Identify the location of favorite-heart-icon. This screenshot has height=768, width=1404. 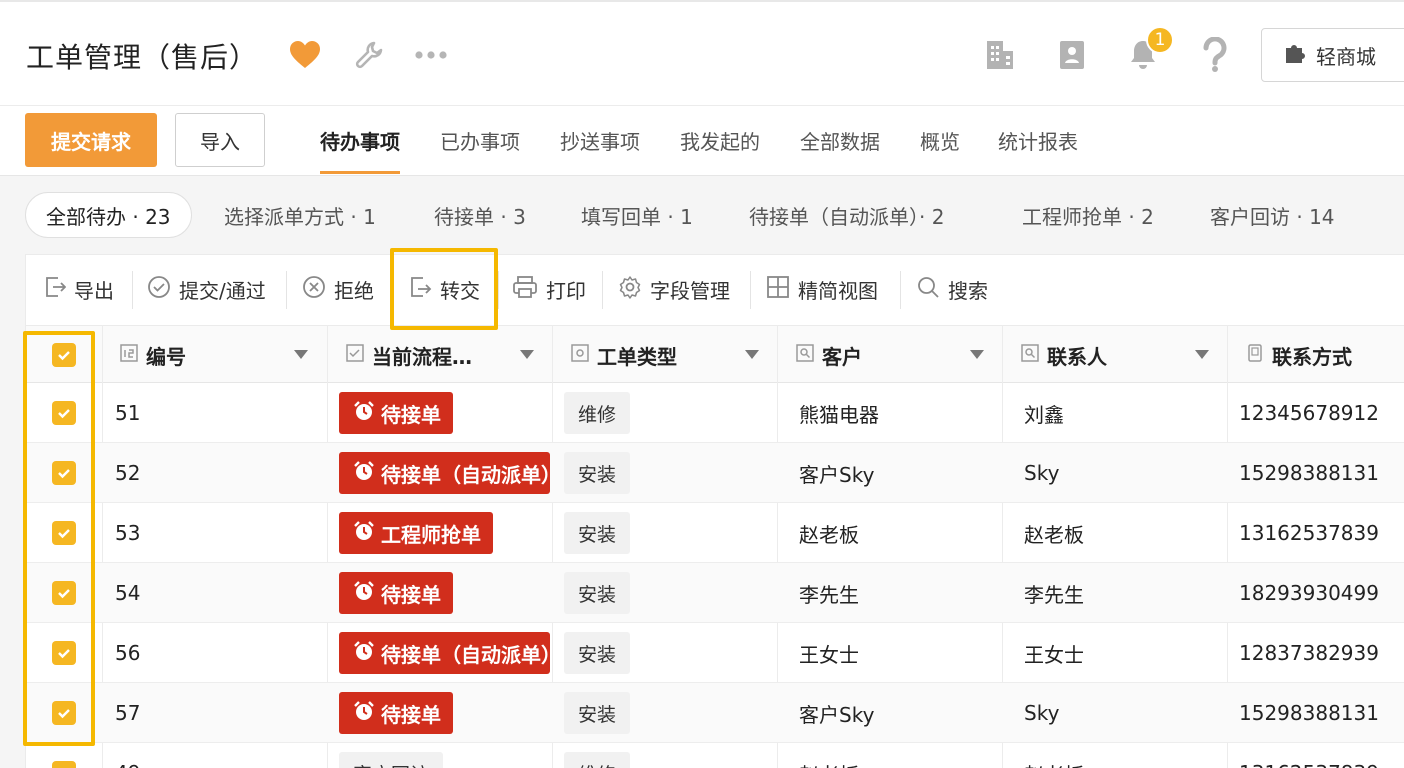
(305, 55).